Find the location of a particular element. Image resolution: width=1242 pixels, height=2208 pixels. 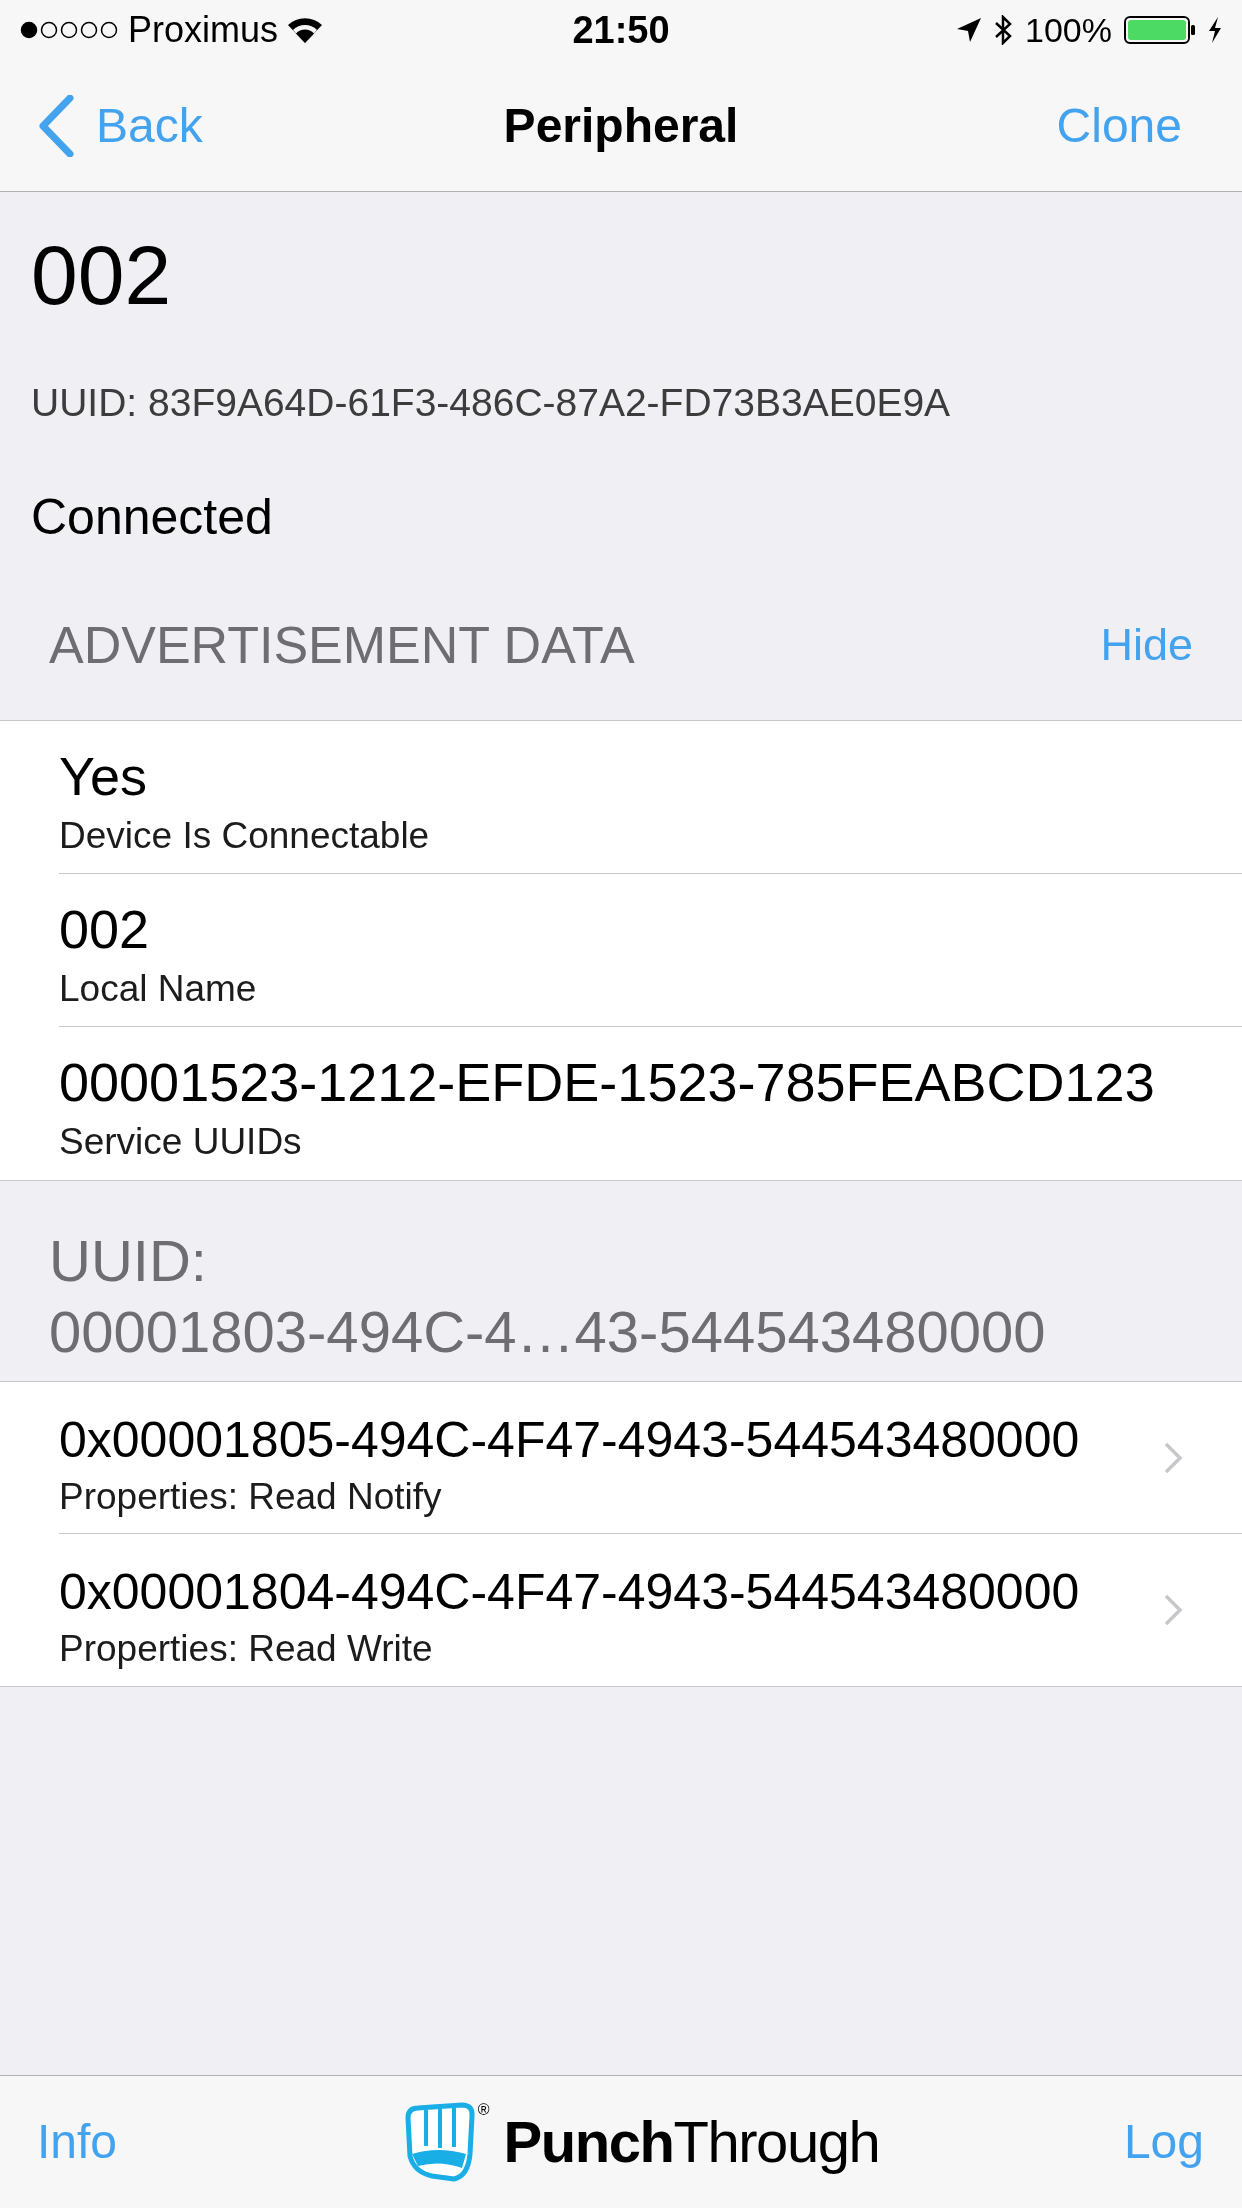

signal-strength-icon is located at coordinates (69, 30).